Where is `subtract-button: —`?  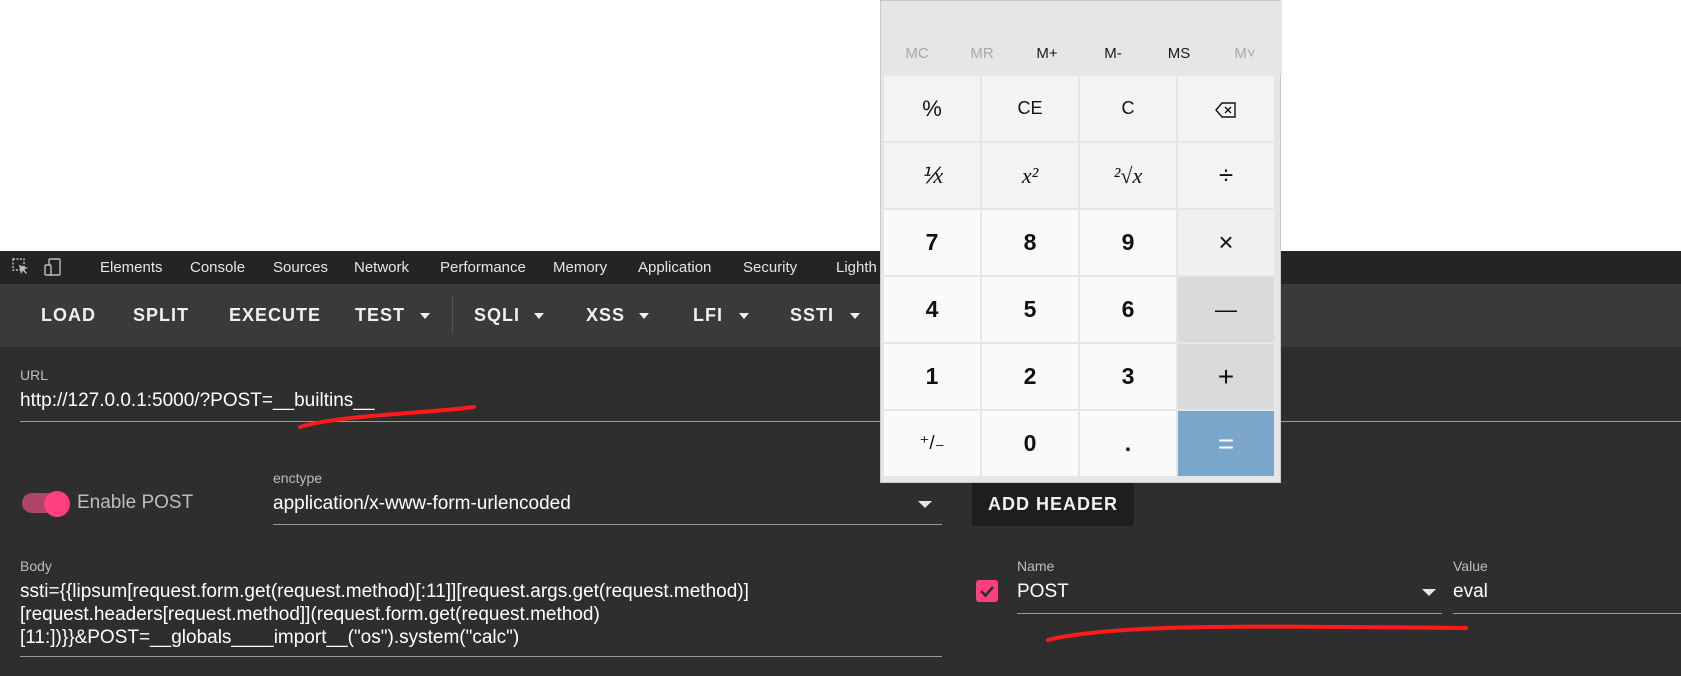
subtract-button: — is located at coordinates (1226, 309).